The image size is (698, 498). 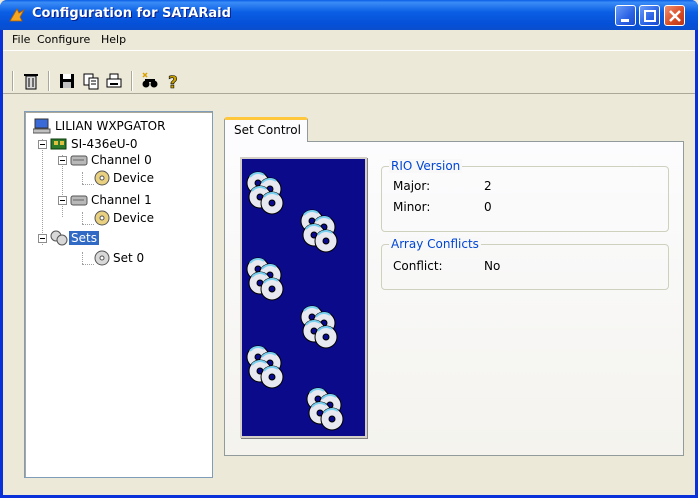 I want to click on set-icon, so click(x=102, y=258).